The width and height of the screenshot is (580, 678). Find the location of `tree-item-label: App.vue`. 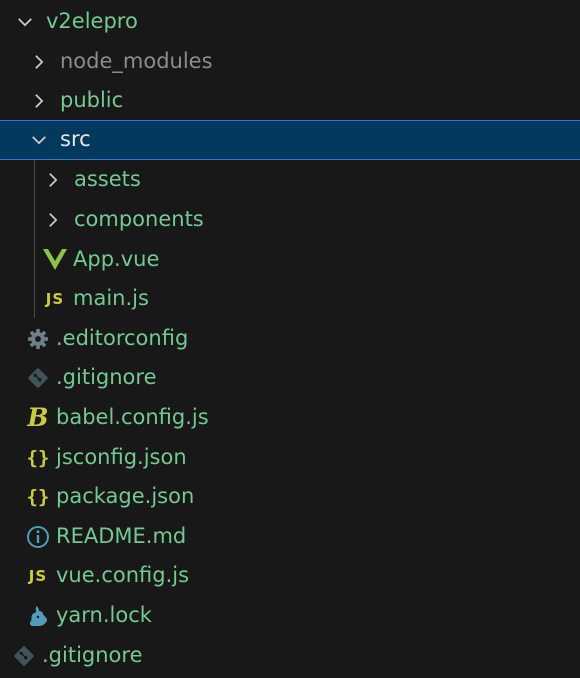

tree-item-label: App.vue is located at coordinates (116, 259).